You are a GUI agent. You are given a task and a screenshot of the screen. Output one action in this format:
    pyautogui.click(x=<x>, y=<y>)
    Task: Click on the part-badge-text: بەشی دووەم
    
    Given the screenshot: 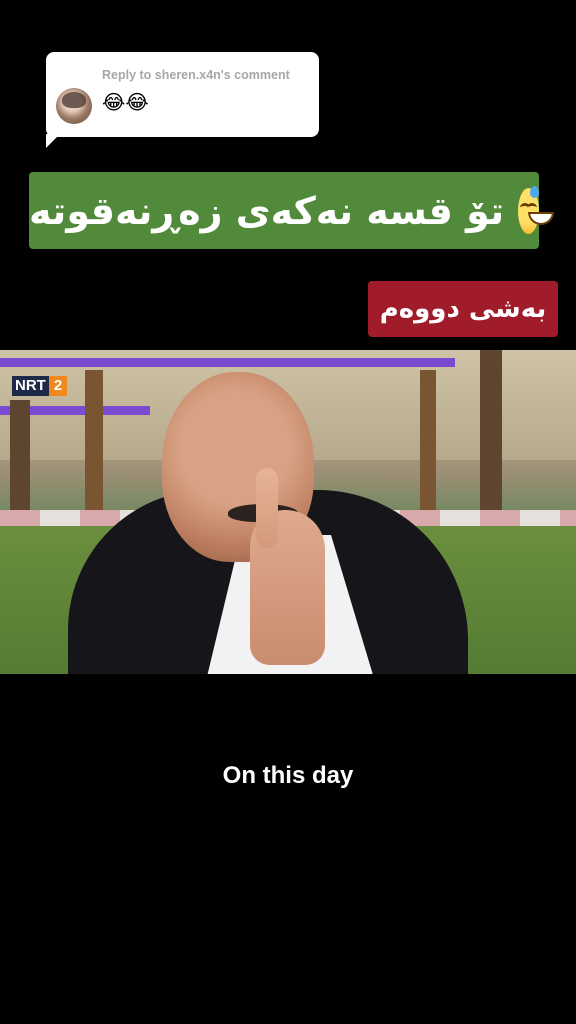 What is the action you would take?
    pyautogui.click(x=463, y=309)
    